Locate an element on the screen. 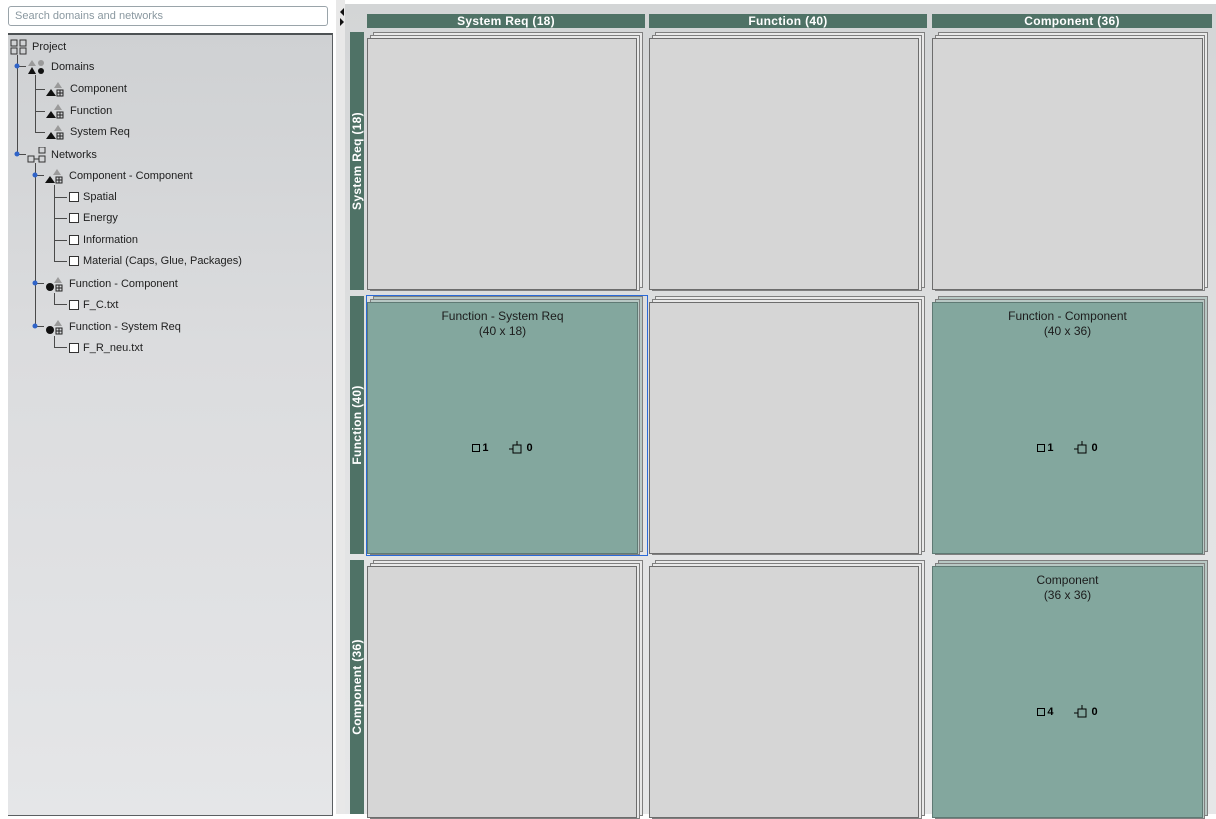 This screenshot has height=819, width=1216. tree-item-networks: Networks is located at coordinates (62, 155).